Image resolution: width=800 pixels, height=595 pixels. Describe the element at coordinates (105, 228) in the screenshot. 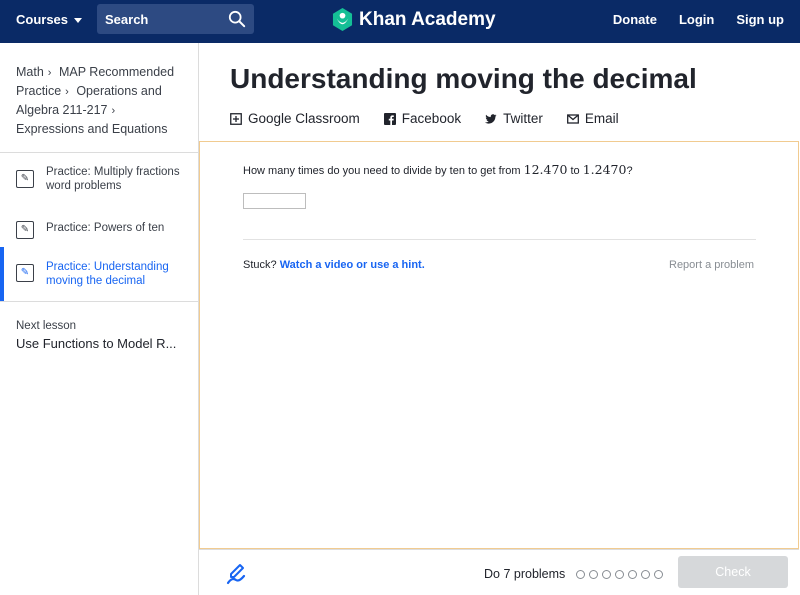

I see `lesson-label: Practice: Powers of ten` at that location.